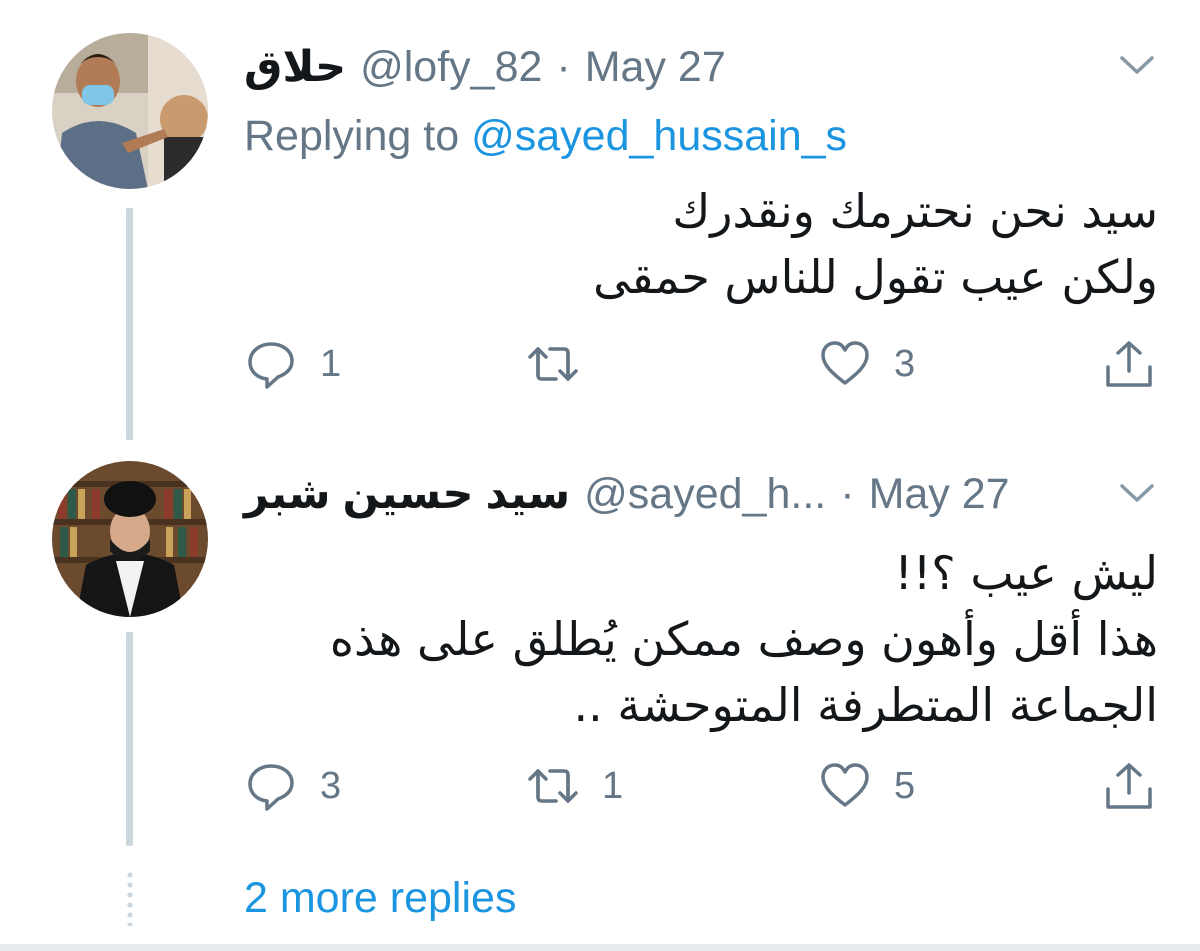 Image resolution: width=1200 pixels, height=951 pixels. I want to click on more-replies-link: 2 more replies, so click(380, 898).